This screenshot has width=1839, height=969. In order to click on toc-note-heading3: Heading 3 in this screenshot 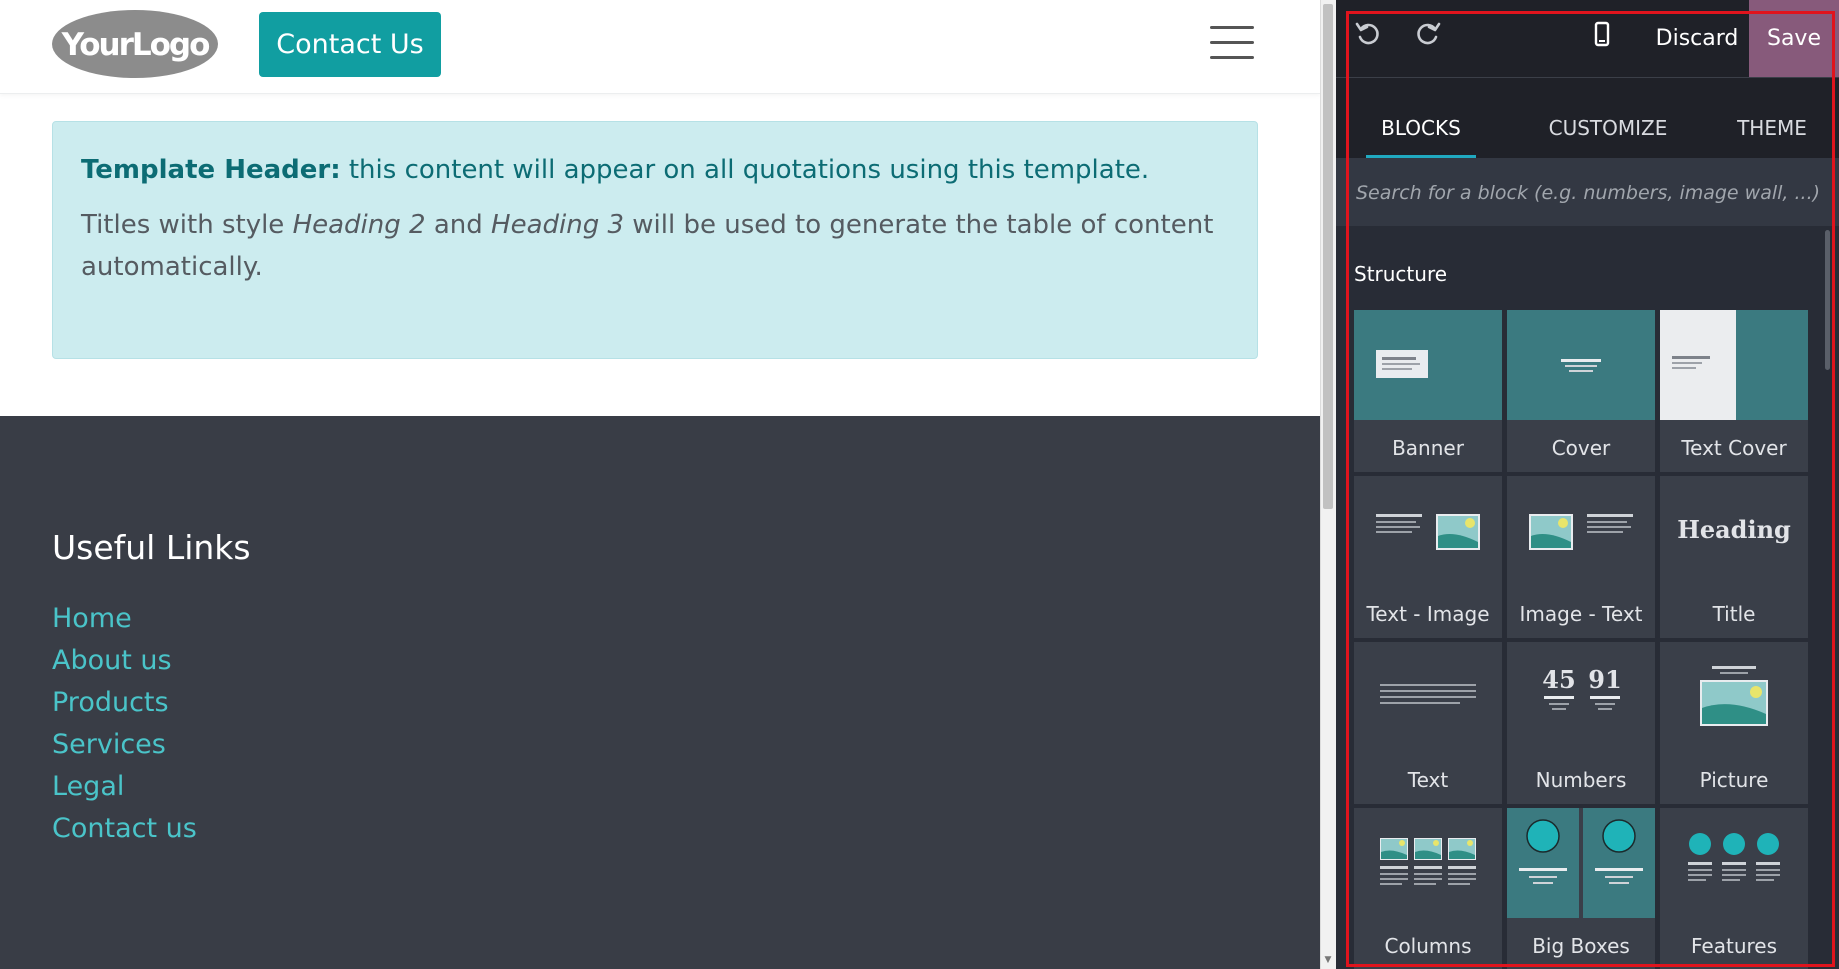, I will do `click(558, 225)`.